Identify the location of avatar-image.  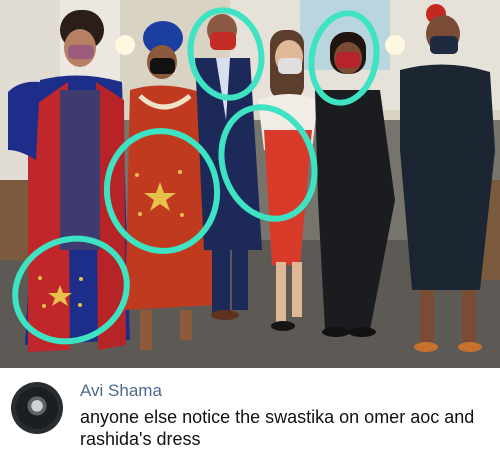
(37, 408).